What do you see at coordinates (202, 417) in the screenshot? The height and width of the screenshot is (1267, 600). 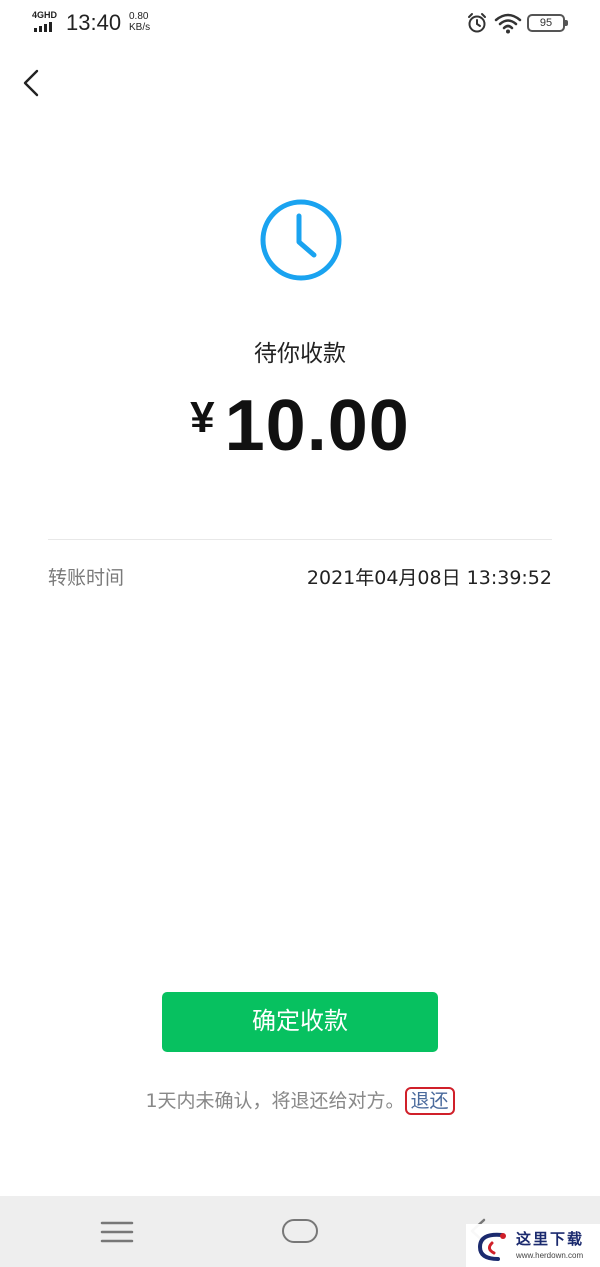 I see `currency-symbol: ¥` at bounding box center [202, 417].